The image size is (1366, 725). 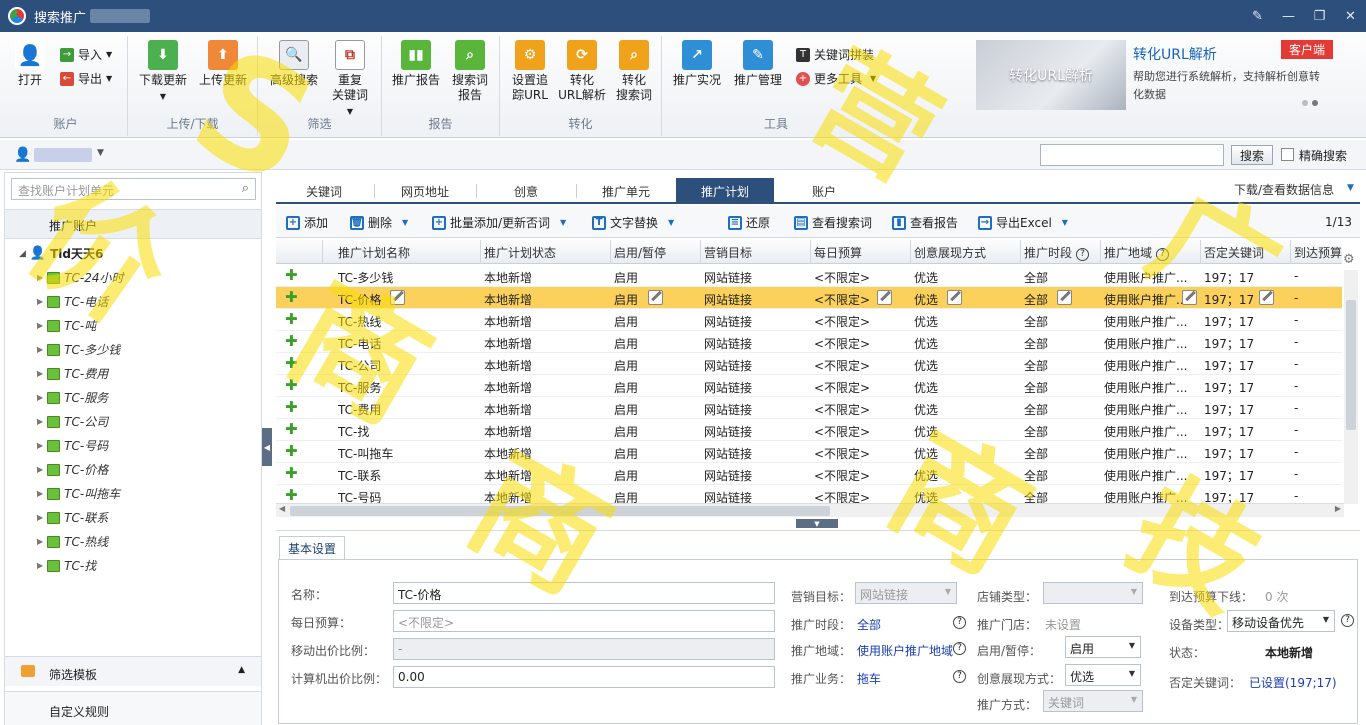 I want to click on promo-method-select: 关键词 ▼, so click(x=1093, y=701).